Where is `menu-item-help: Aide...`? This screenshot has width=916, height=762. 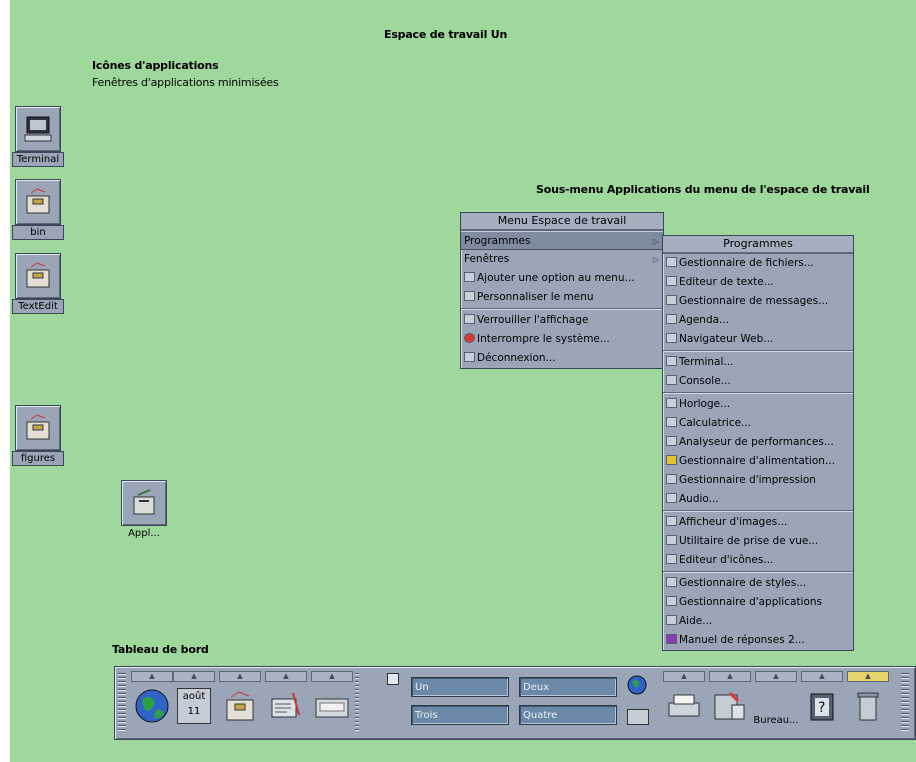 menu-item-help: Aide... is located at coordinates (758, 621).